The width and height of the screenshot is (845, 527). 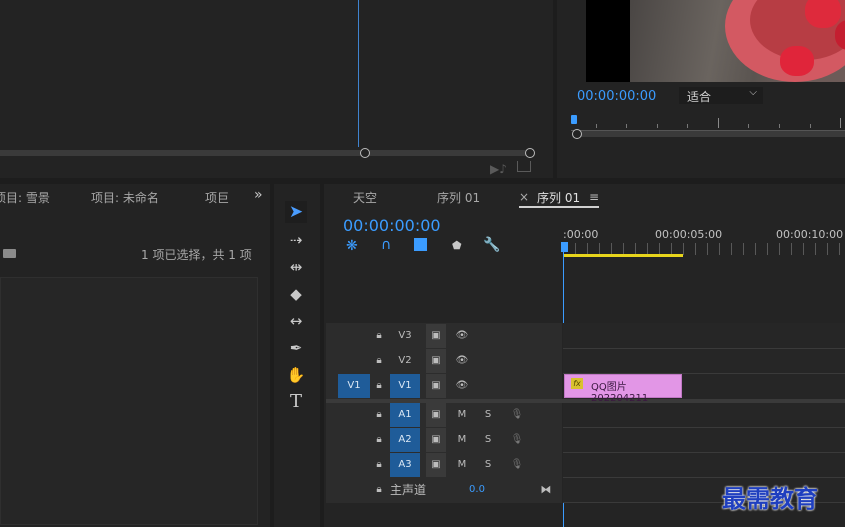 What do you see at coordinates (770, 498) in the screenshot?
I see `watermark-text: 最需教育` at bounding box center [770, 498].